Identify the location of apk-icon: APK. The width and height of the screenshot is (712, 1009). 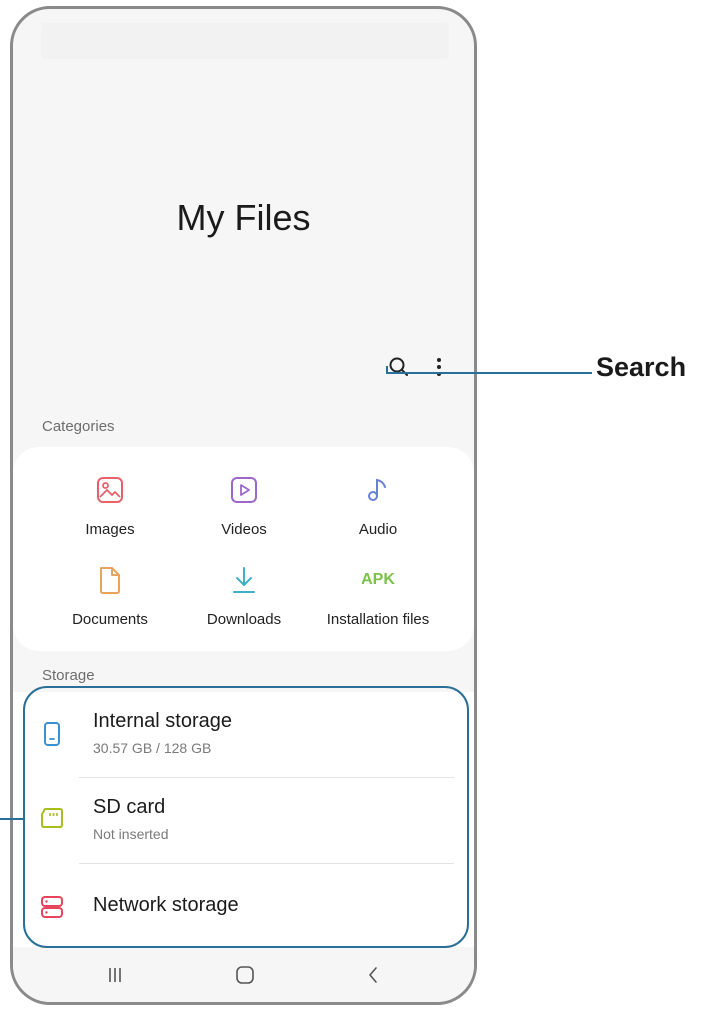
(378, 580).